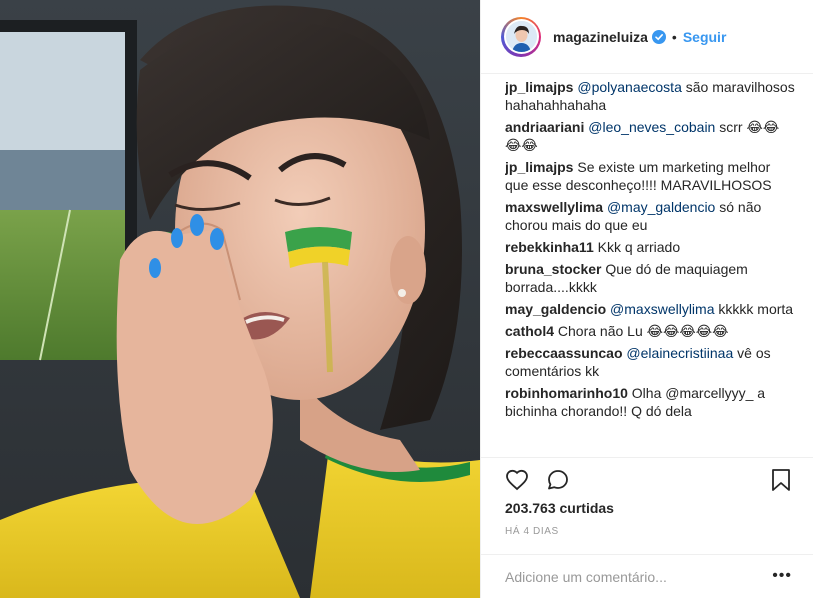  Describe the element at coordinates (549, 247) in the screenshot. I see `comment-username: rebekkinha11` at that location.